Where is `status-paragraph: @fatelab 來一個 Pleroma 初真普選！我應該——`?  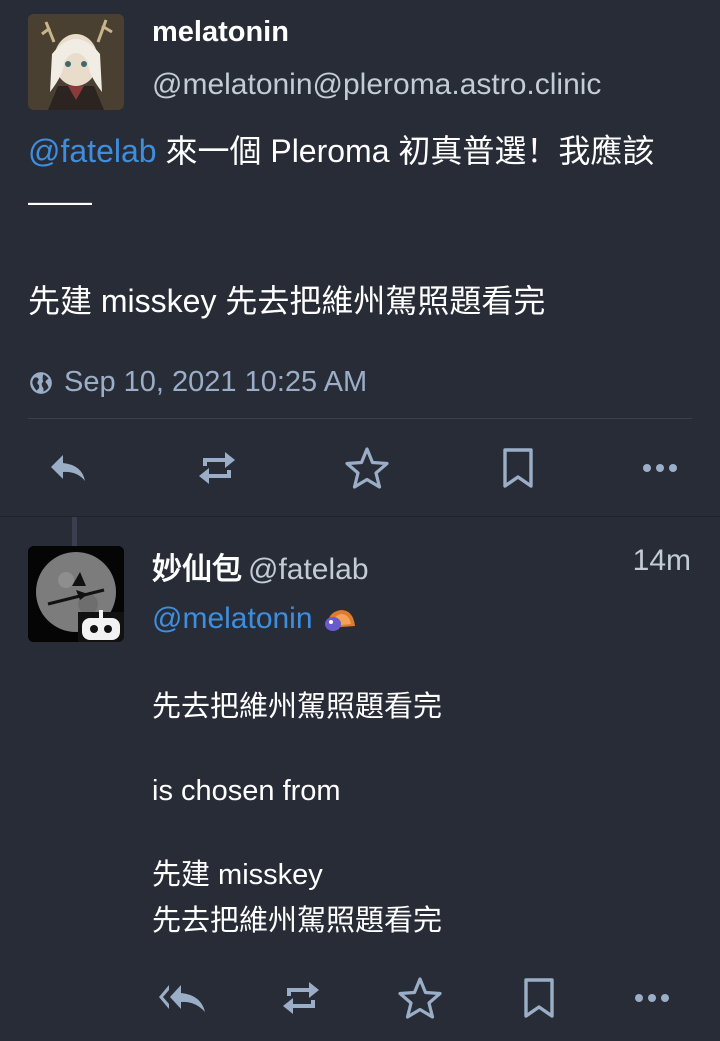 status-paragraph: @fatelab 來一個 Pleroma 初真普選！我應該—— is located at coordinates (363, 176).